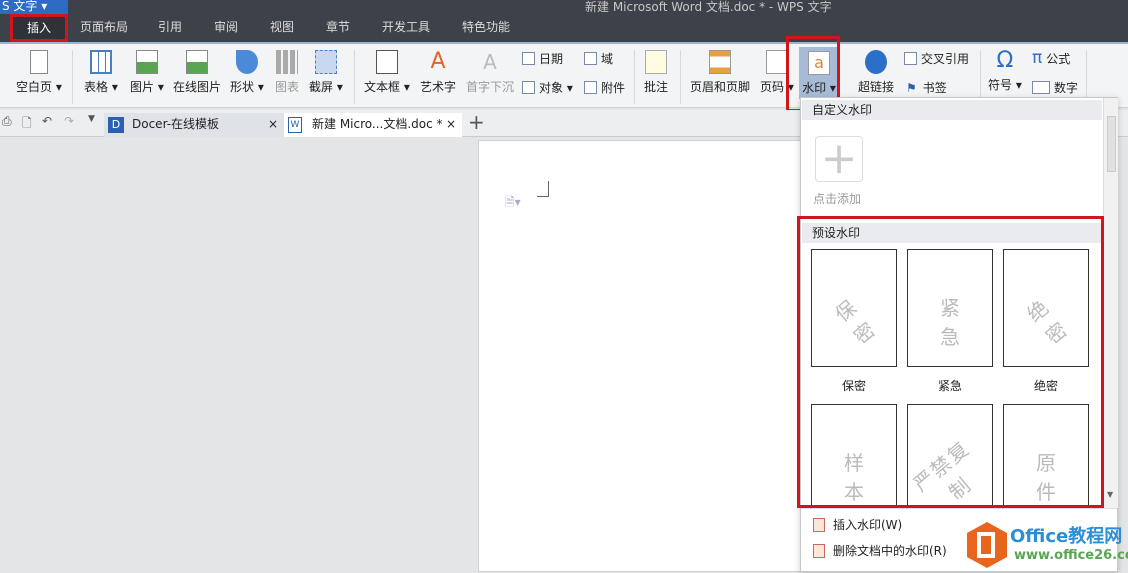  What do you see at coordinates (950, 362) in the screenshot?
I see `preset-highlight` at bounding box center [950, 362].